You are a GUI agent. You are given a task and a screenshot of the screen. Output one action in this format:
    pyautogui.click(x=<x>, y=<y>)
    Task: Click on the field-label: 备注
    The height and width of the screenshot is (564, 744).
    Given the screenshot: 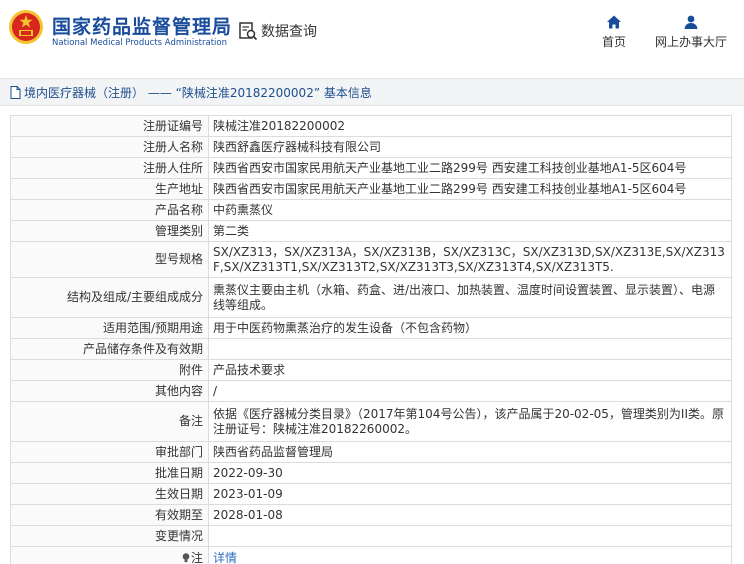 What is the action you would take?
    pyautogui.click(x=109, y=421)
    